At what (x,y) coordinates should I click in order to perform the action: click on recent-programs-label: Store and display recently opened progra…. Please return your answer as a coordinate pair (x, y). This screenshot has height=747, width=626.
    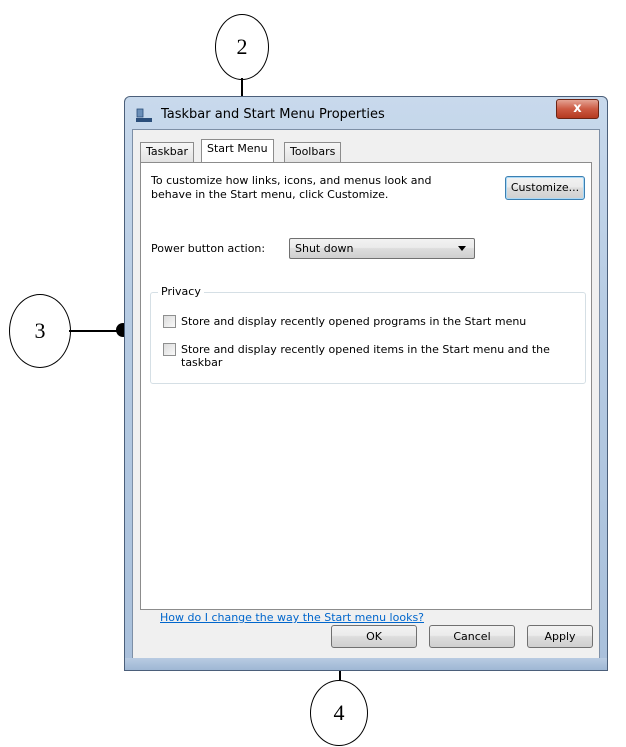
    Looking at the image, I should click on (354, 321).